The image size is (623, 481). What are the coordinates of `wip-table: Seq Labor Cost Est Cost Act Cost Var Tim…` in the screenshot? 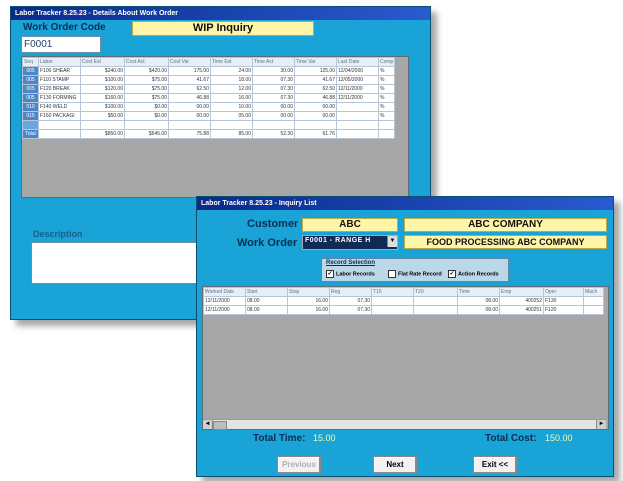 It's located at (209, 98).